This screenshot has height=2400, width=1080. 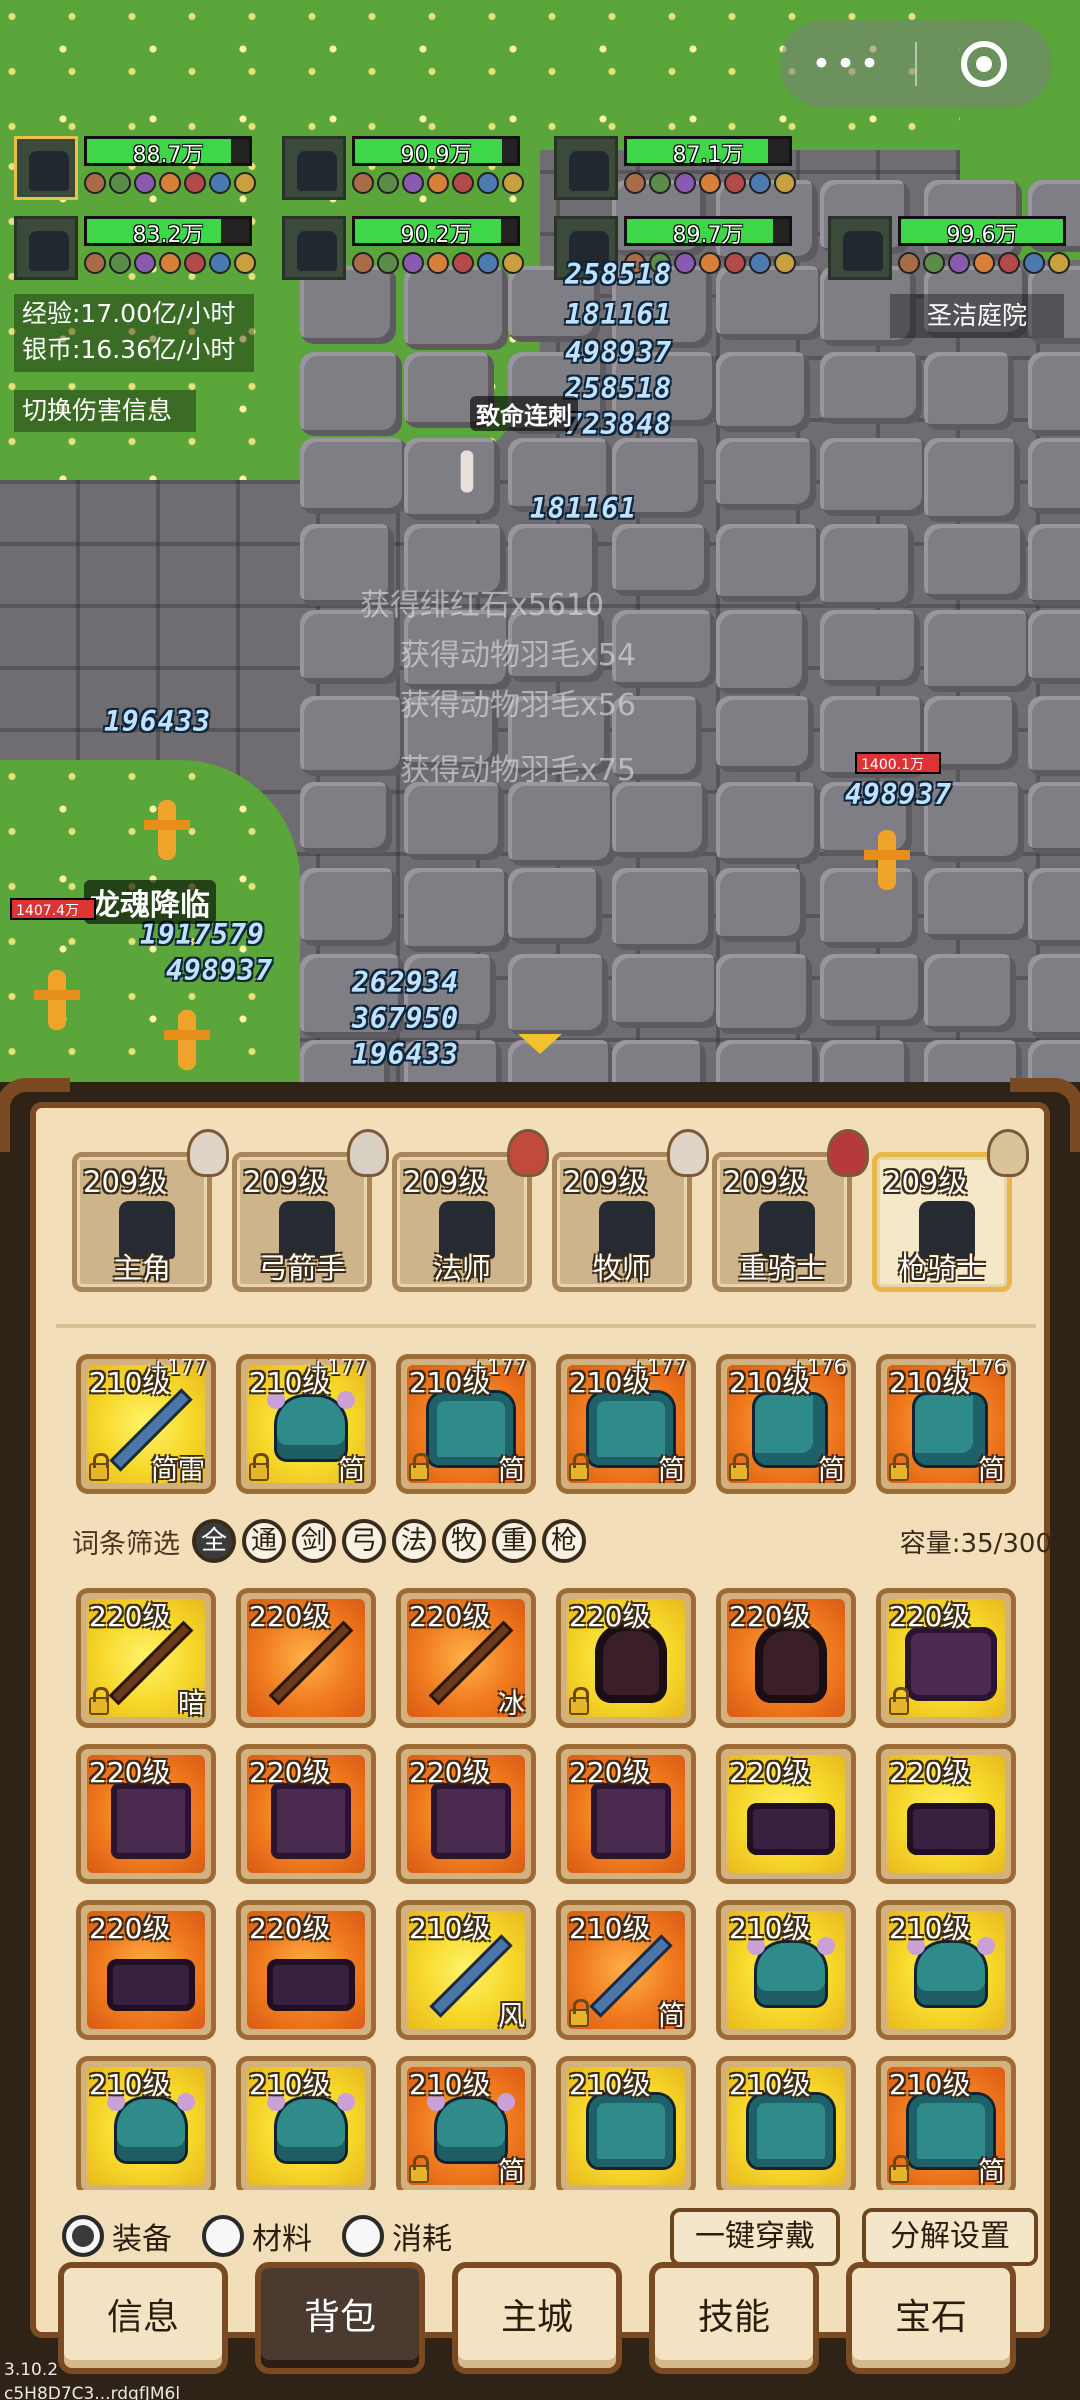 What do you see at coordinates (847, 64) in the screenshot?
I see `more-button: •••` at bounding box center [847, 64].